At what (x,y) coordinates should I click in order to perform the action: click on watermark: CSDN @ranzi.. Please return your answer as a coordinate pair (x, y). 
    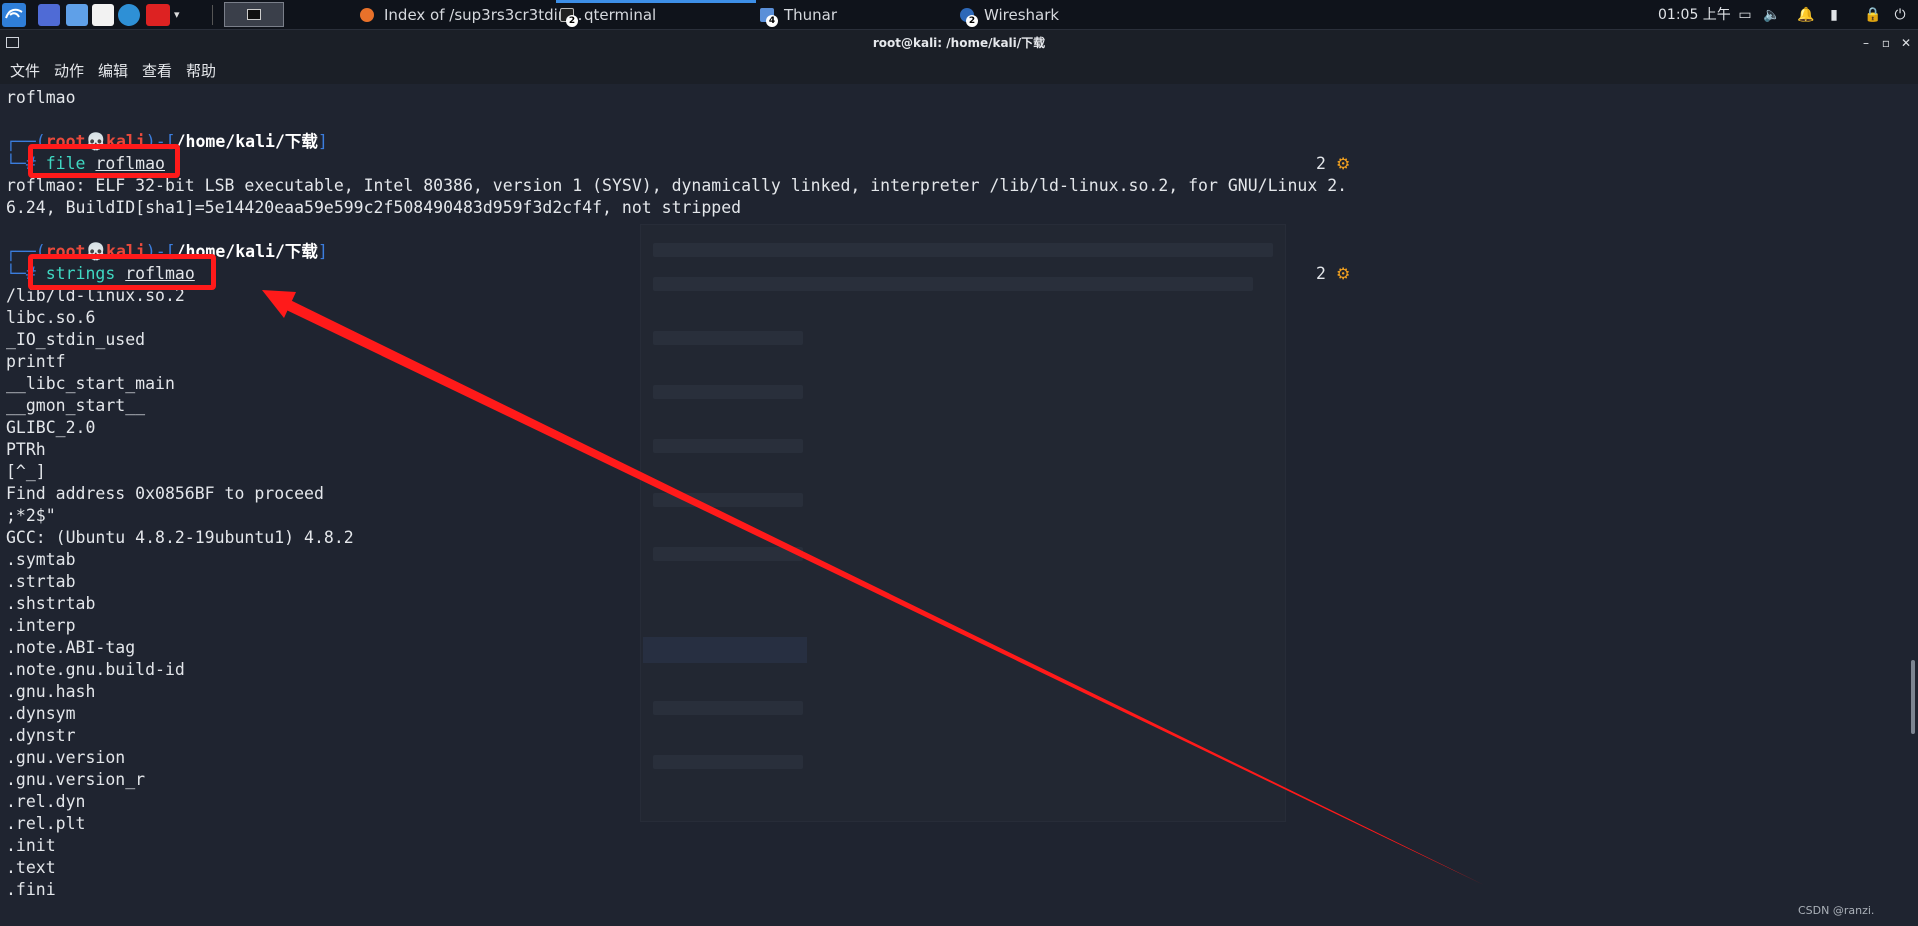
    Looking at the image, I should click on (1836, 910).